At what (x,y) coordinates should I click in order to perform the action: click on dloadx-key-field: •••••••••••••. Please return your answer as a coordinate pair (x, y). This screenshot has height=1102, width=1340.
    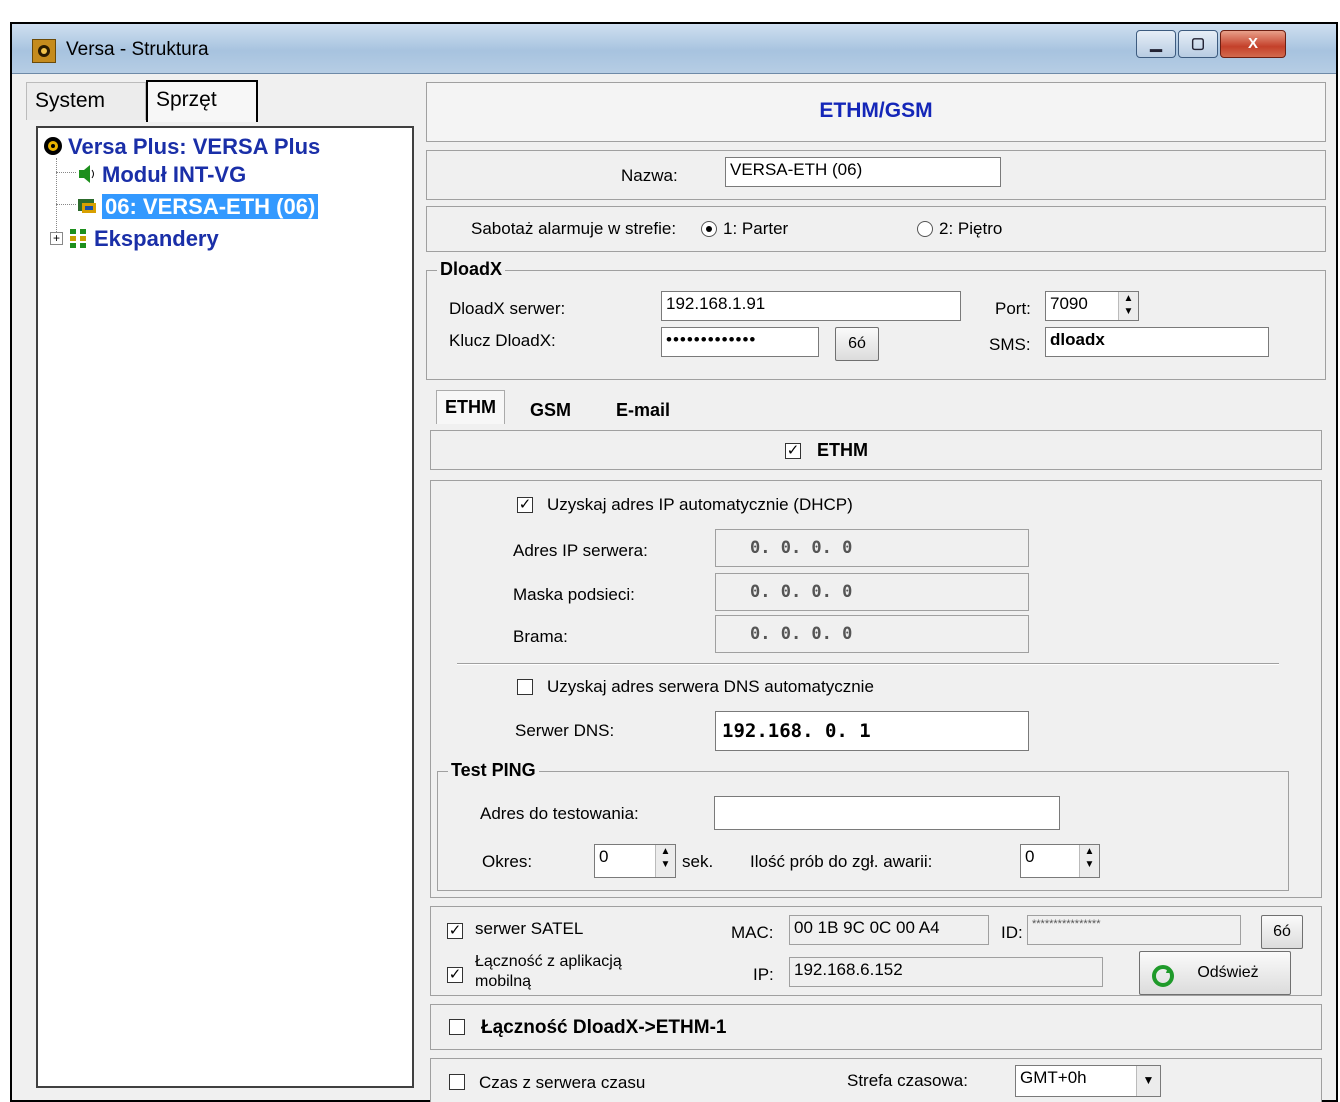
    Looking at the image, I should click on (740, 342).